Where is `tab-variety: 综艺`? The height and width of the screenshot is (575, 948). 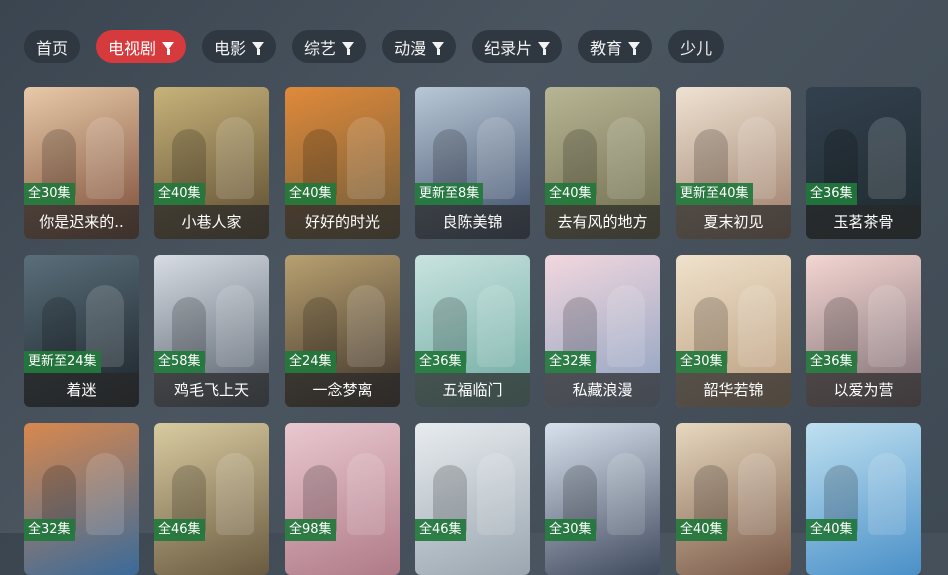
tab-variety: 综艺 is located at coordinates (329, 46).